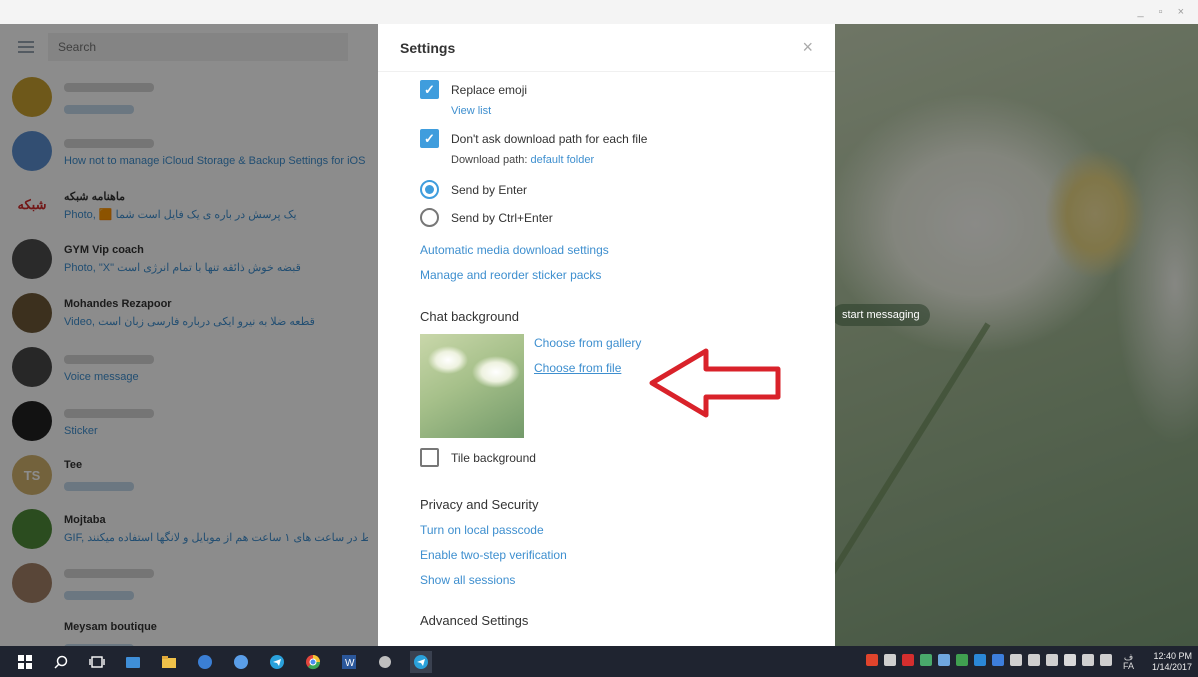 This screenshot has width=1198, height=677. I want to click on dont-ask-download-label: Don't ask download path for each file, so click(549, 138).